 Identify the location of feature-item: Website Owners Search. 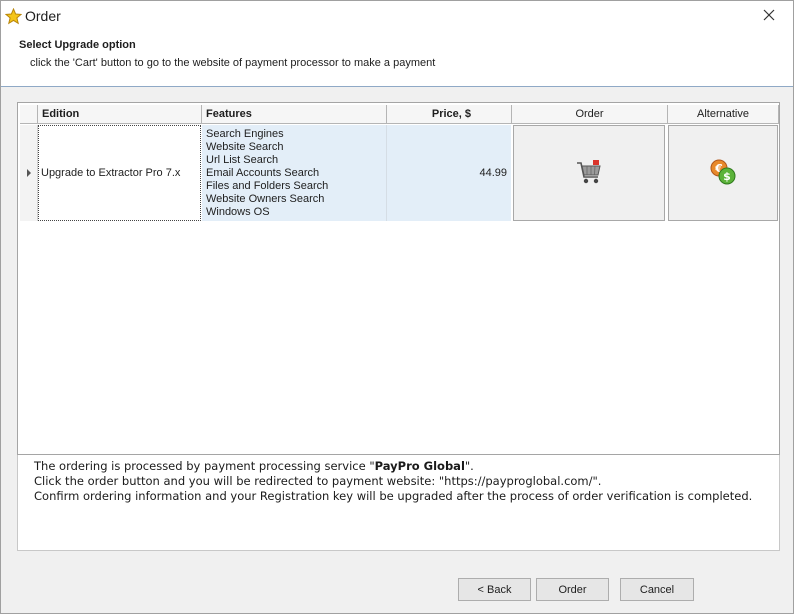
(265, 199).